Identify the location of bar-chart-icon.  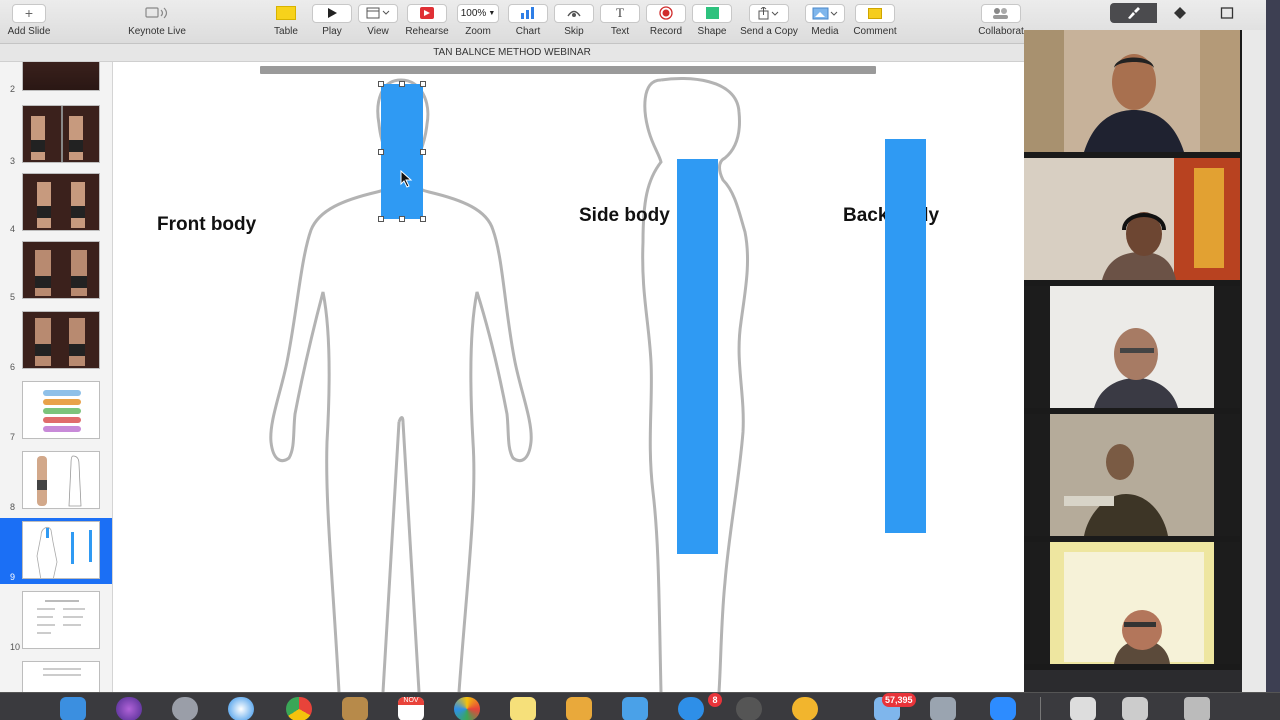
(528, 13).